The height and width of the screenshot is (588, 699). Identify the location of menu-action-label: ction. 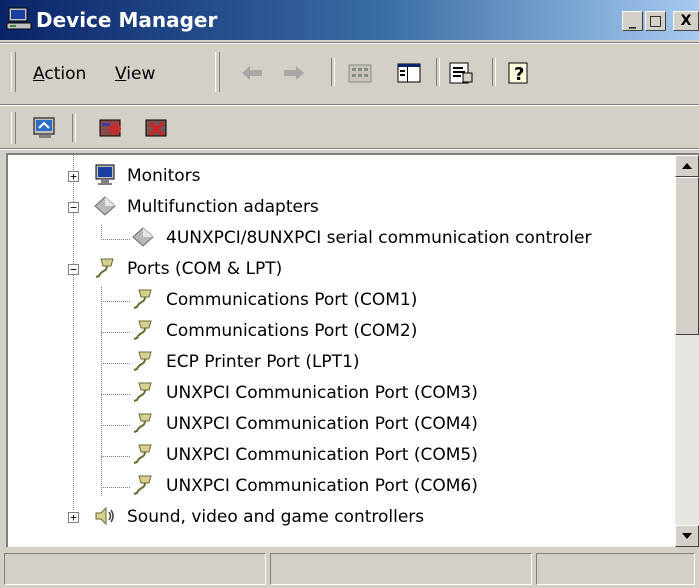
(65, 74).